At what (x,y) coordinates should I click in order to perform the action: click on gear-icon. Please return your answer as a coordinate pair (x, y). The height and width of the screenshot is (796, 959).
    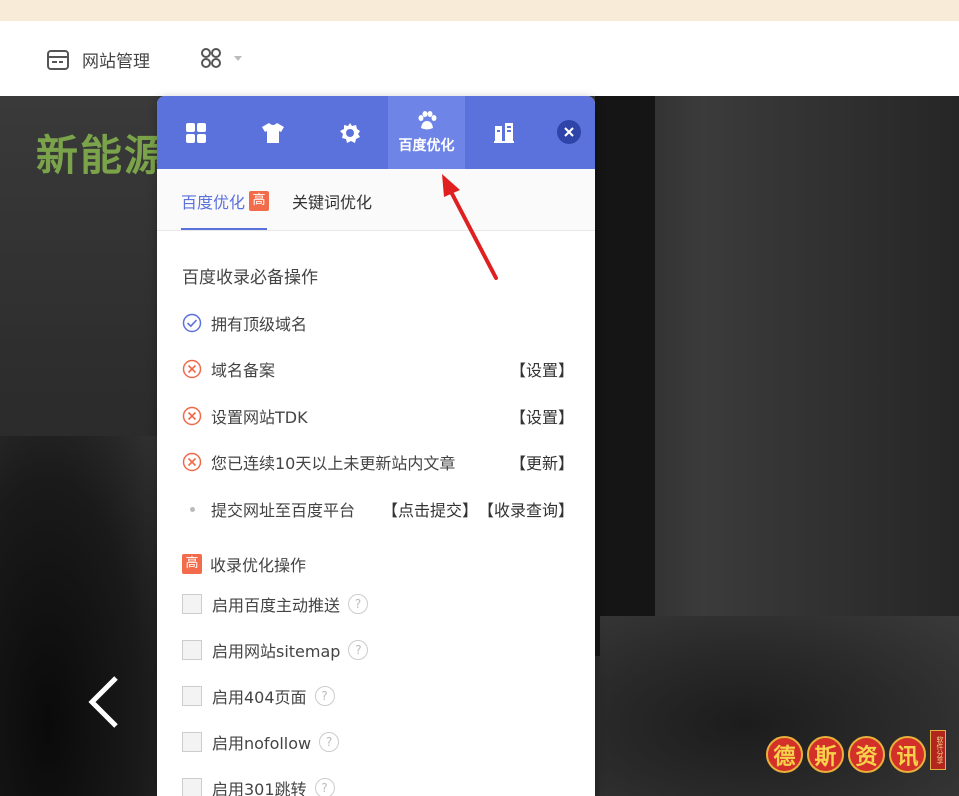
    Looking at the image, I should click on (349, 132).